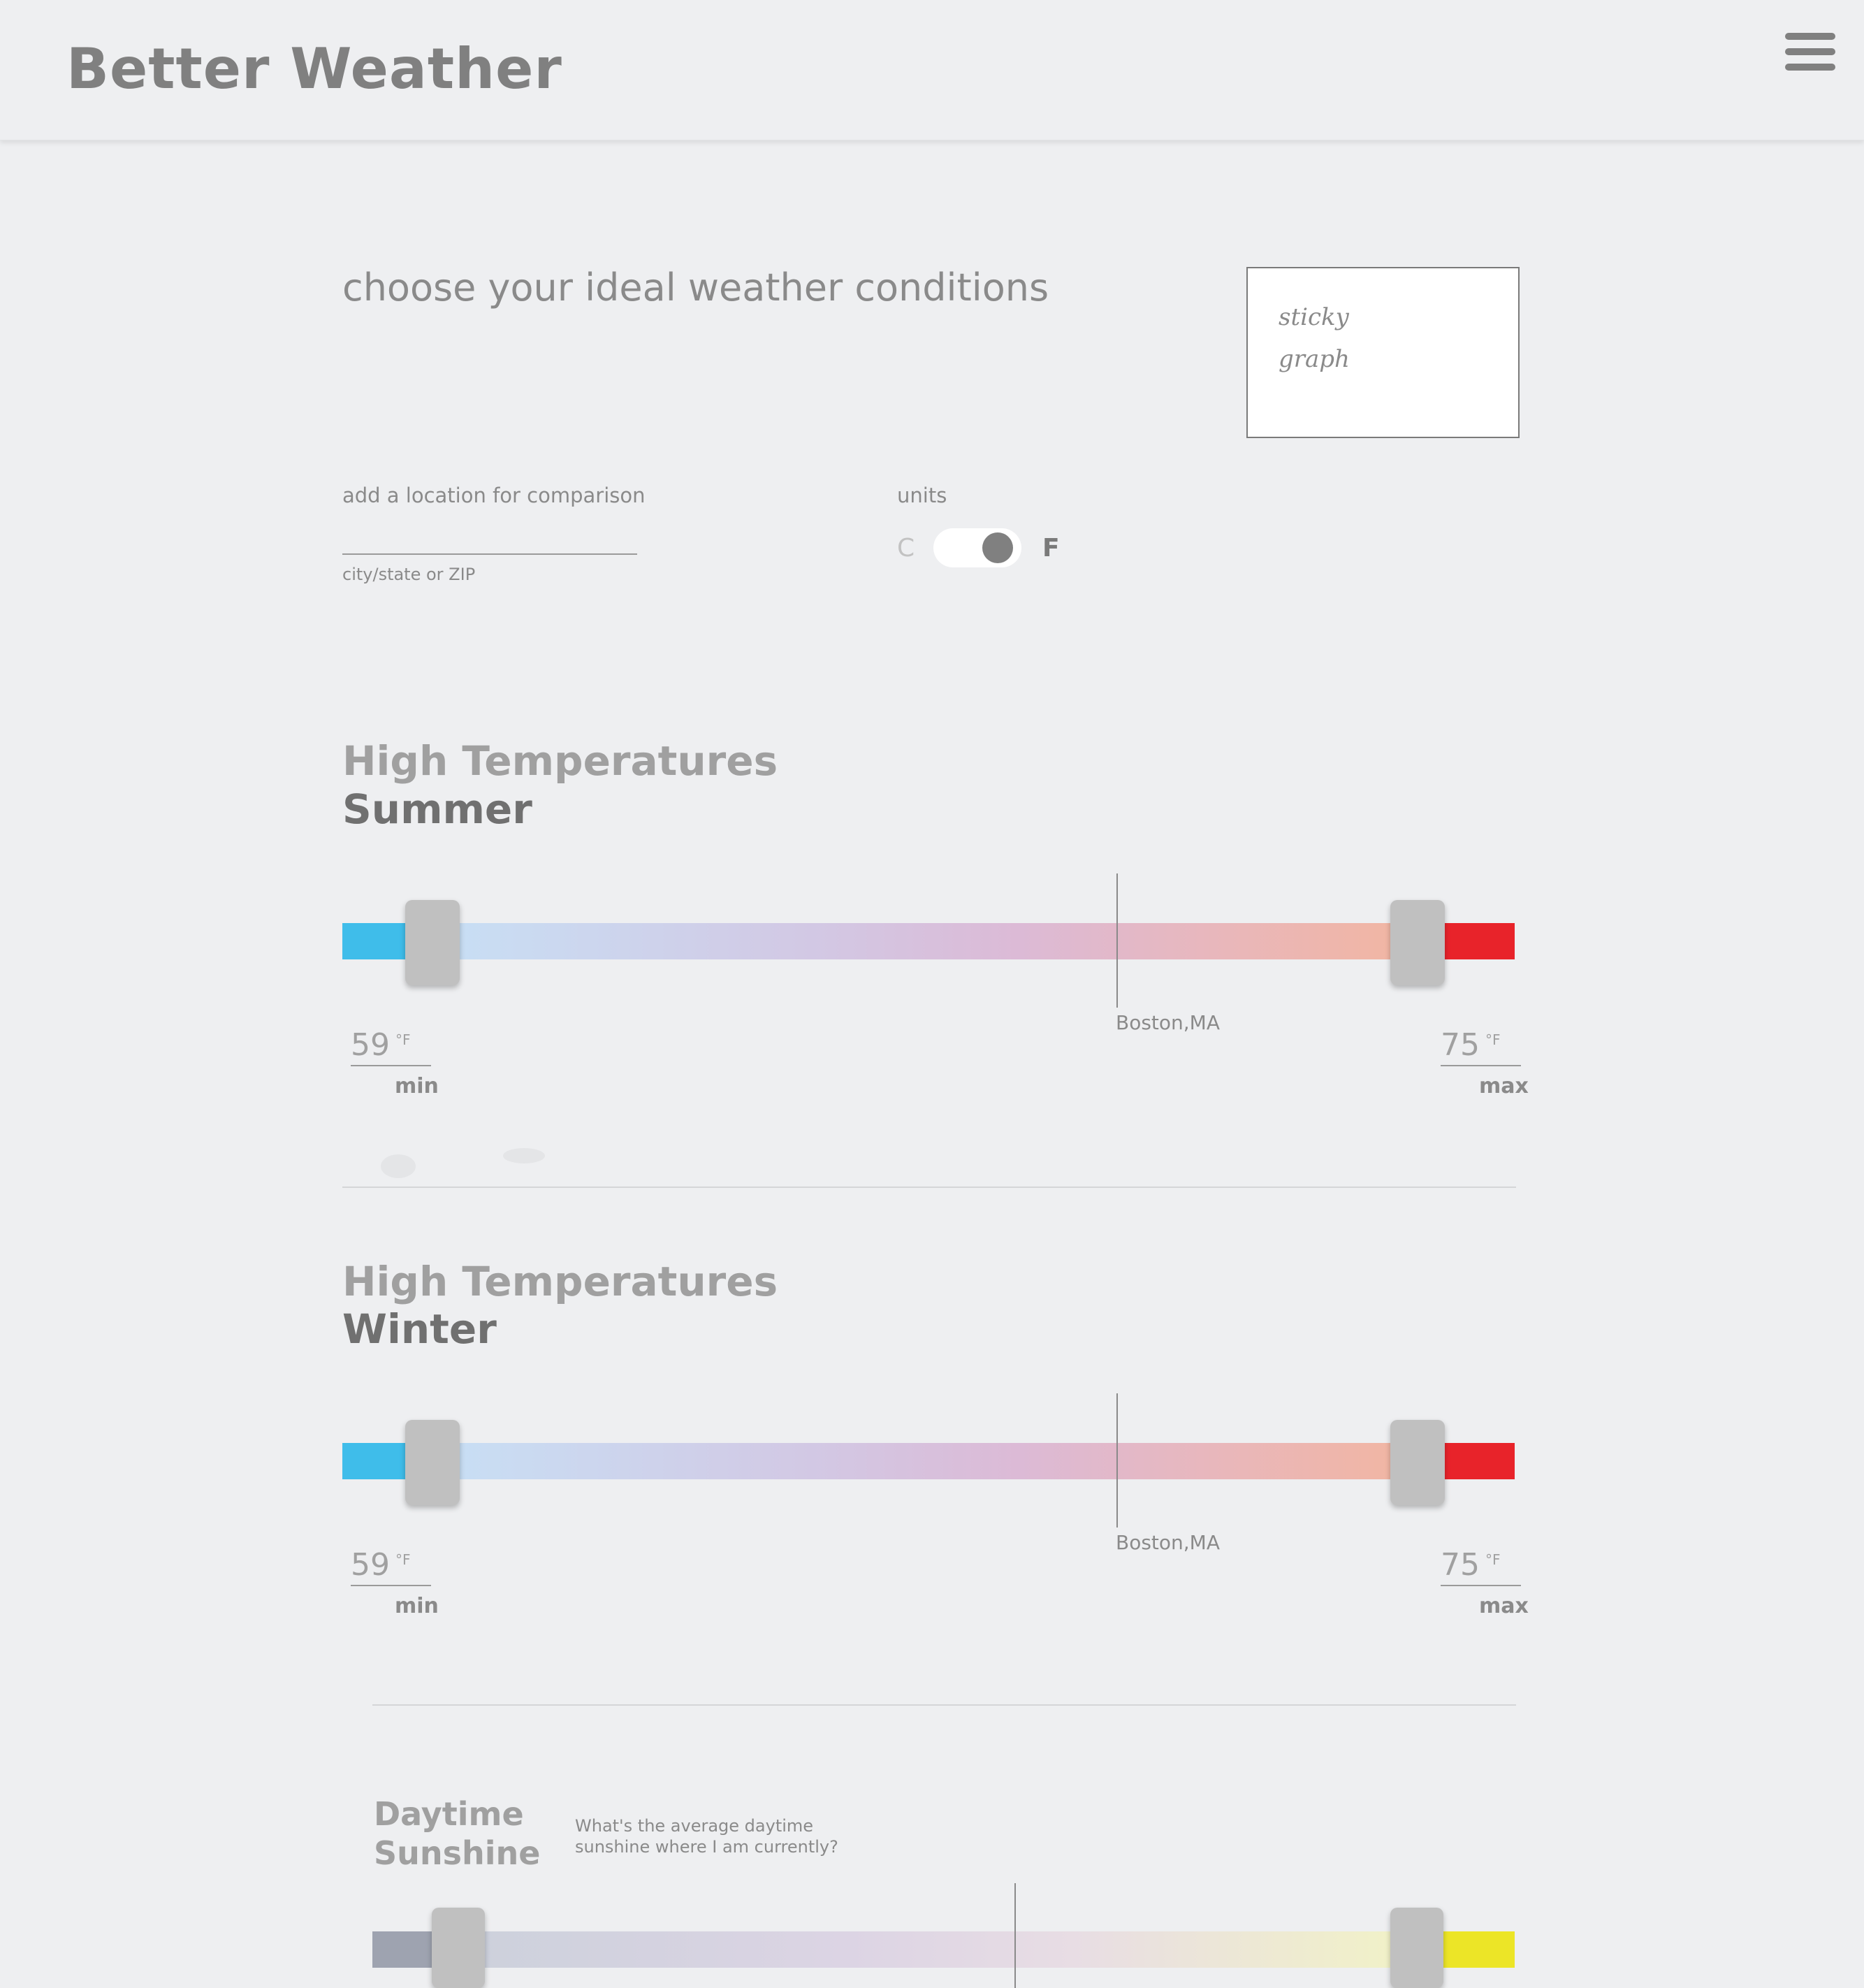 The height and width of the screenshot is (1988, 1864). Describe the element at coordinates (560, 761) in the screenshot. I see `summer-section-title: High Temperatures` at that location.